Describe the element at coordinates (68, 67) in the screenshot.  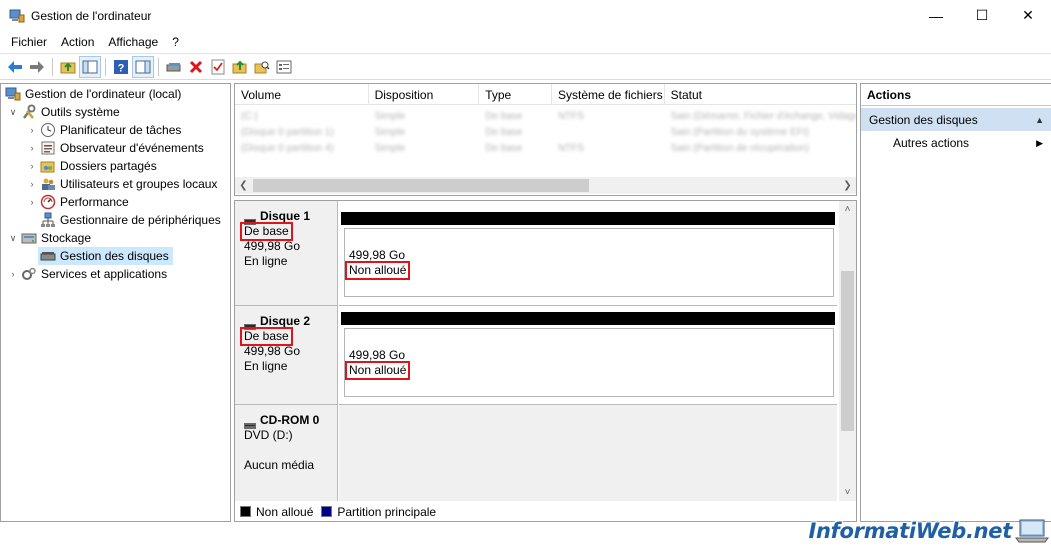
I see `up-level-button` at that location.